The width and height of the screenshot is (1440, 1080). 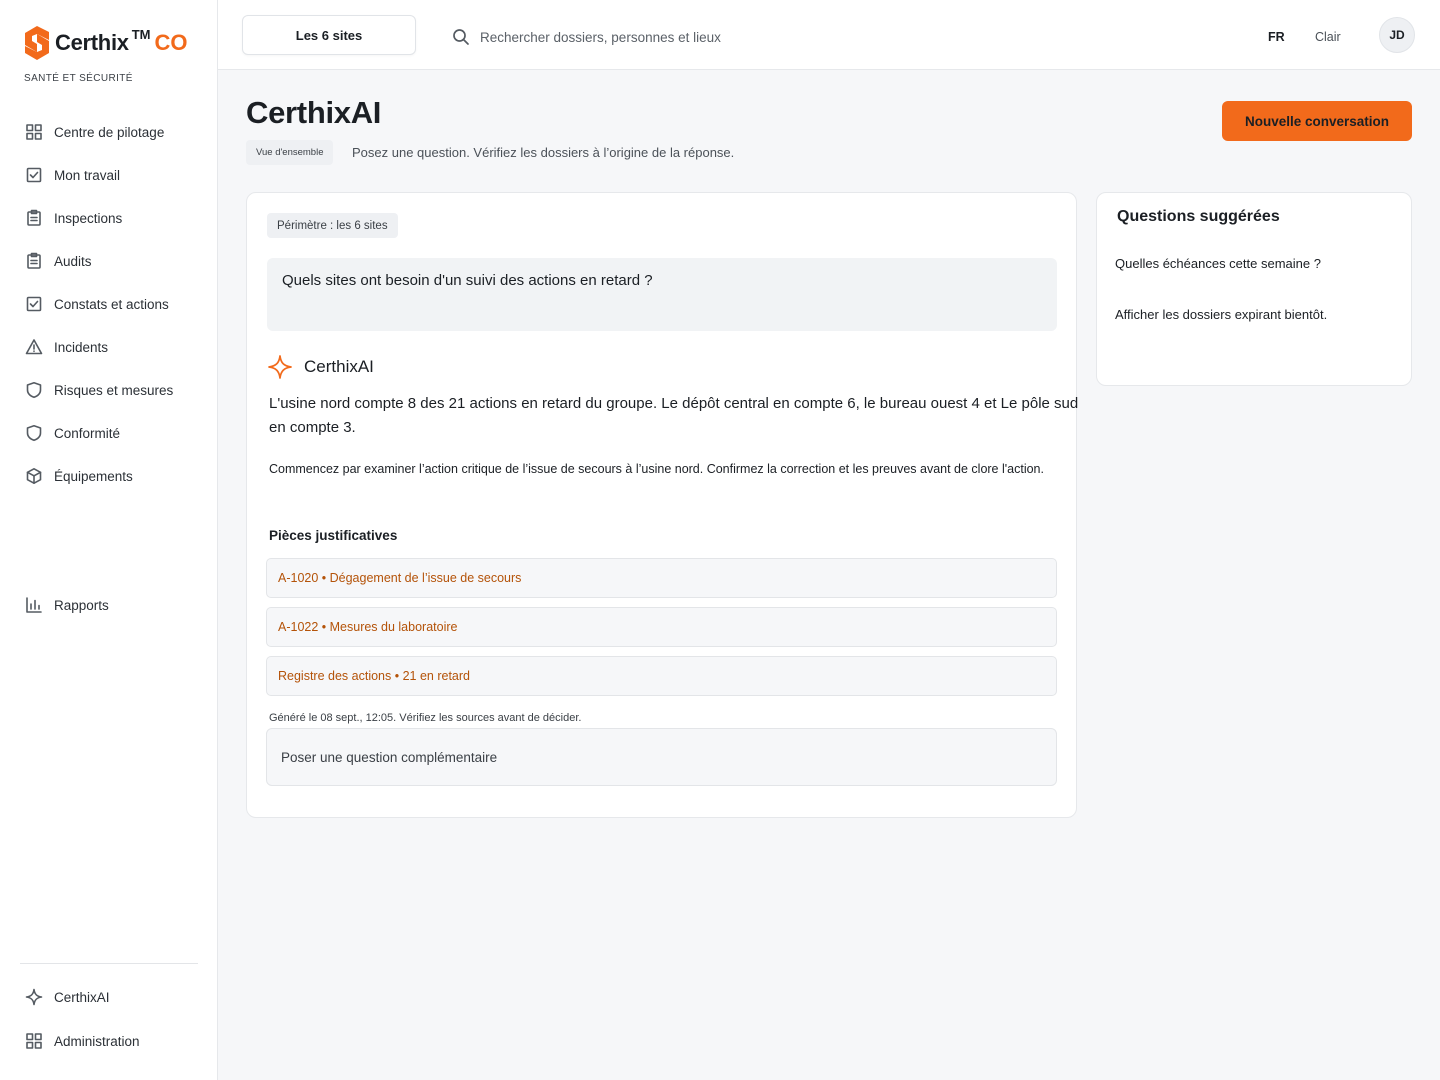 I want to click on sidebar-item-constats-et-actions: Constats et actions, so click(x=96, y=304).